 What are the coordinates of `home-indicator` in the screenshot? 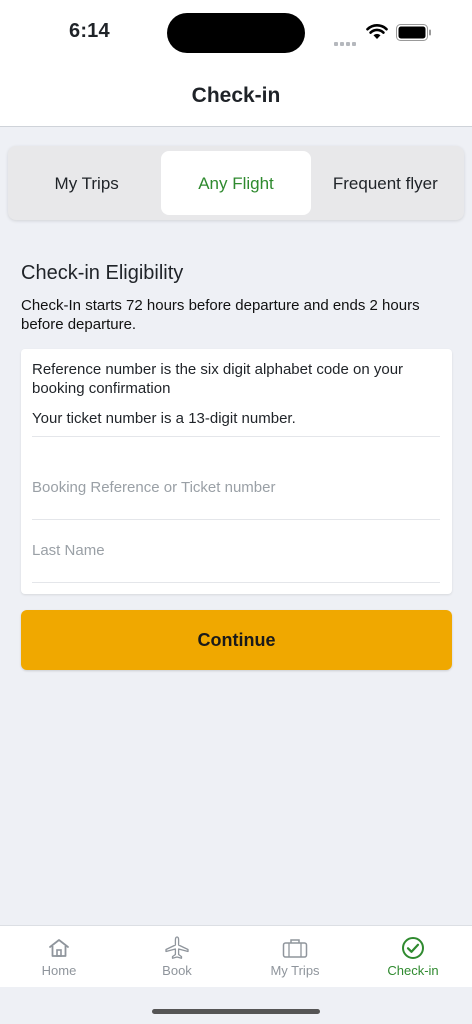 It's located at (236, 1011).